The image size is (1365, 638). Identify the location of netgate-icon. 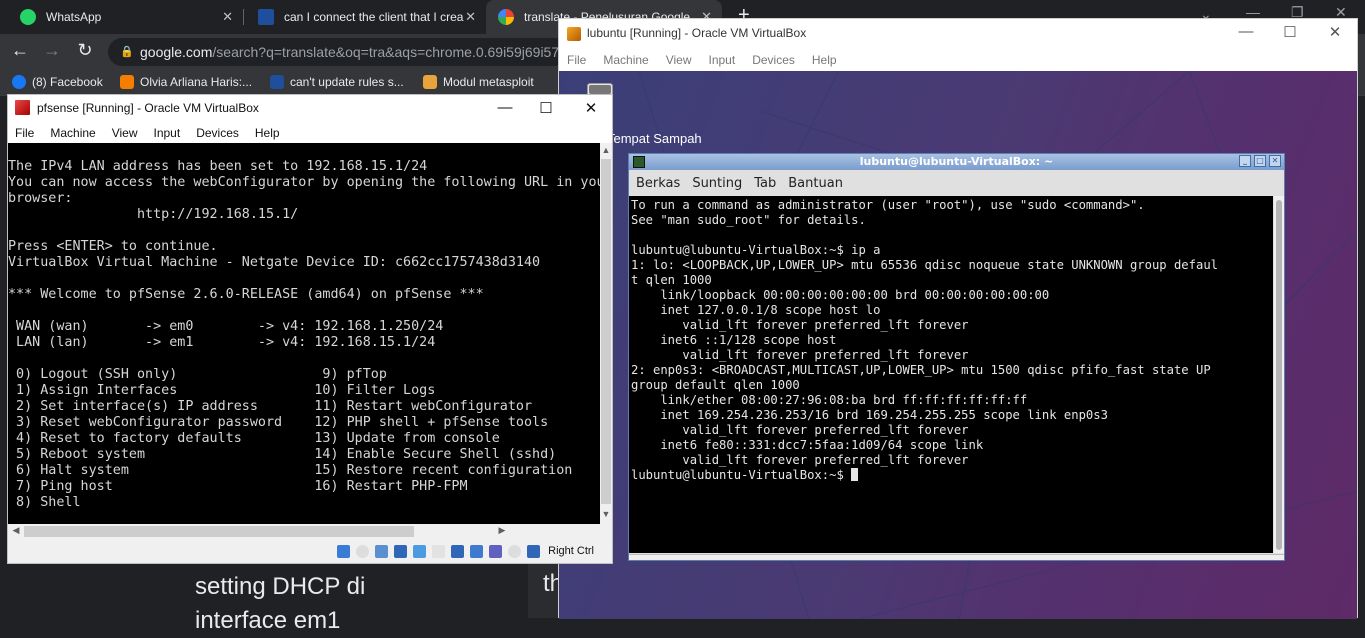
(266, 17).